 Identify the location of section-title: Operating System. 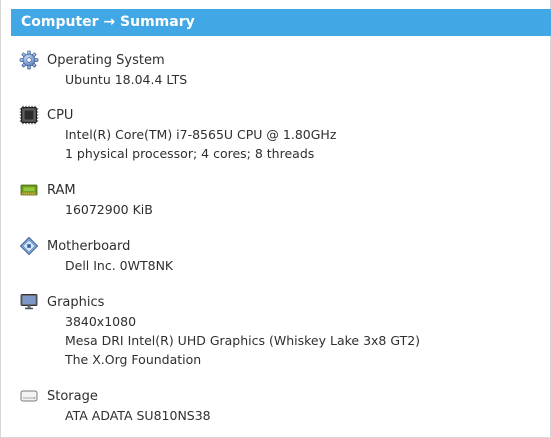
(106, 60).